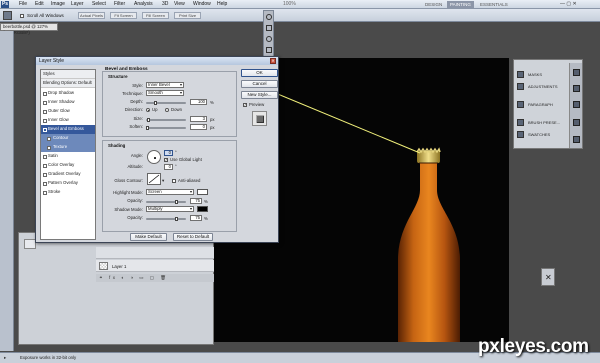 The image size is (600, 363). What do you see at coordinates (135, 200) in the screenshot?
I see `highlight-opacity-label: Opacity:` at bounding box center [135, 200].